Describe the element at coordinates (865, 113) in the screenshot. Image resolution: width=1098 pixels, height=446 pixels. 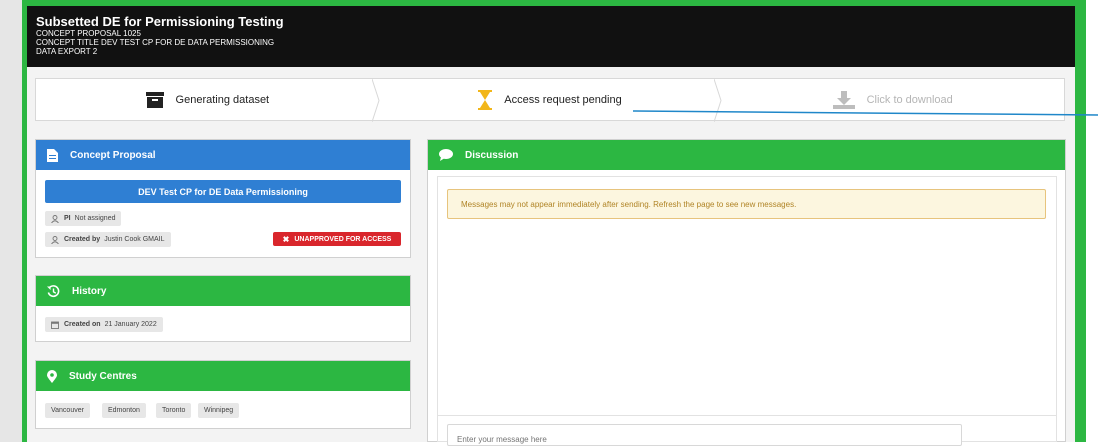
I see `annotation-pointer-line` at that location.